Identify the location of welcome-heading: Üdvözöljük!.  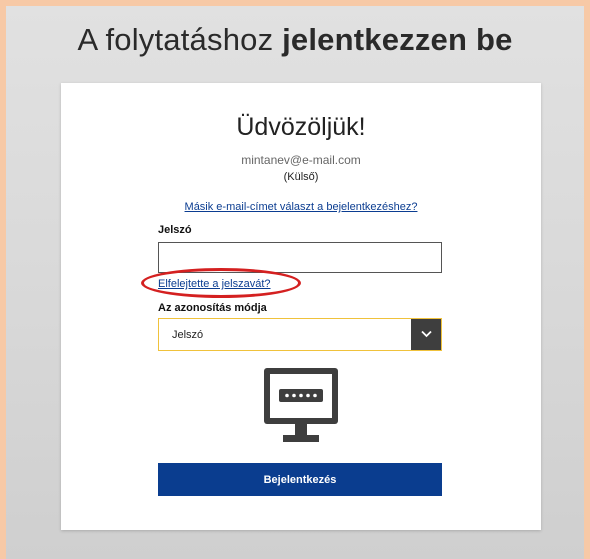
(301, 127).